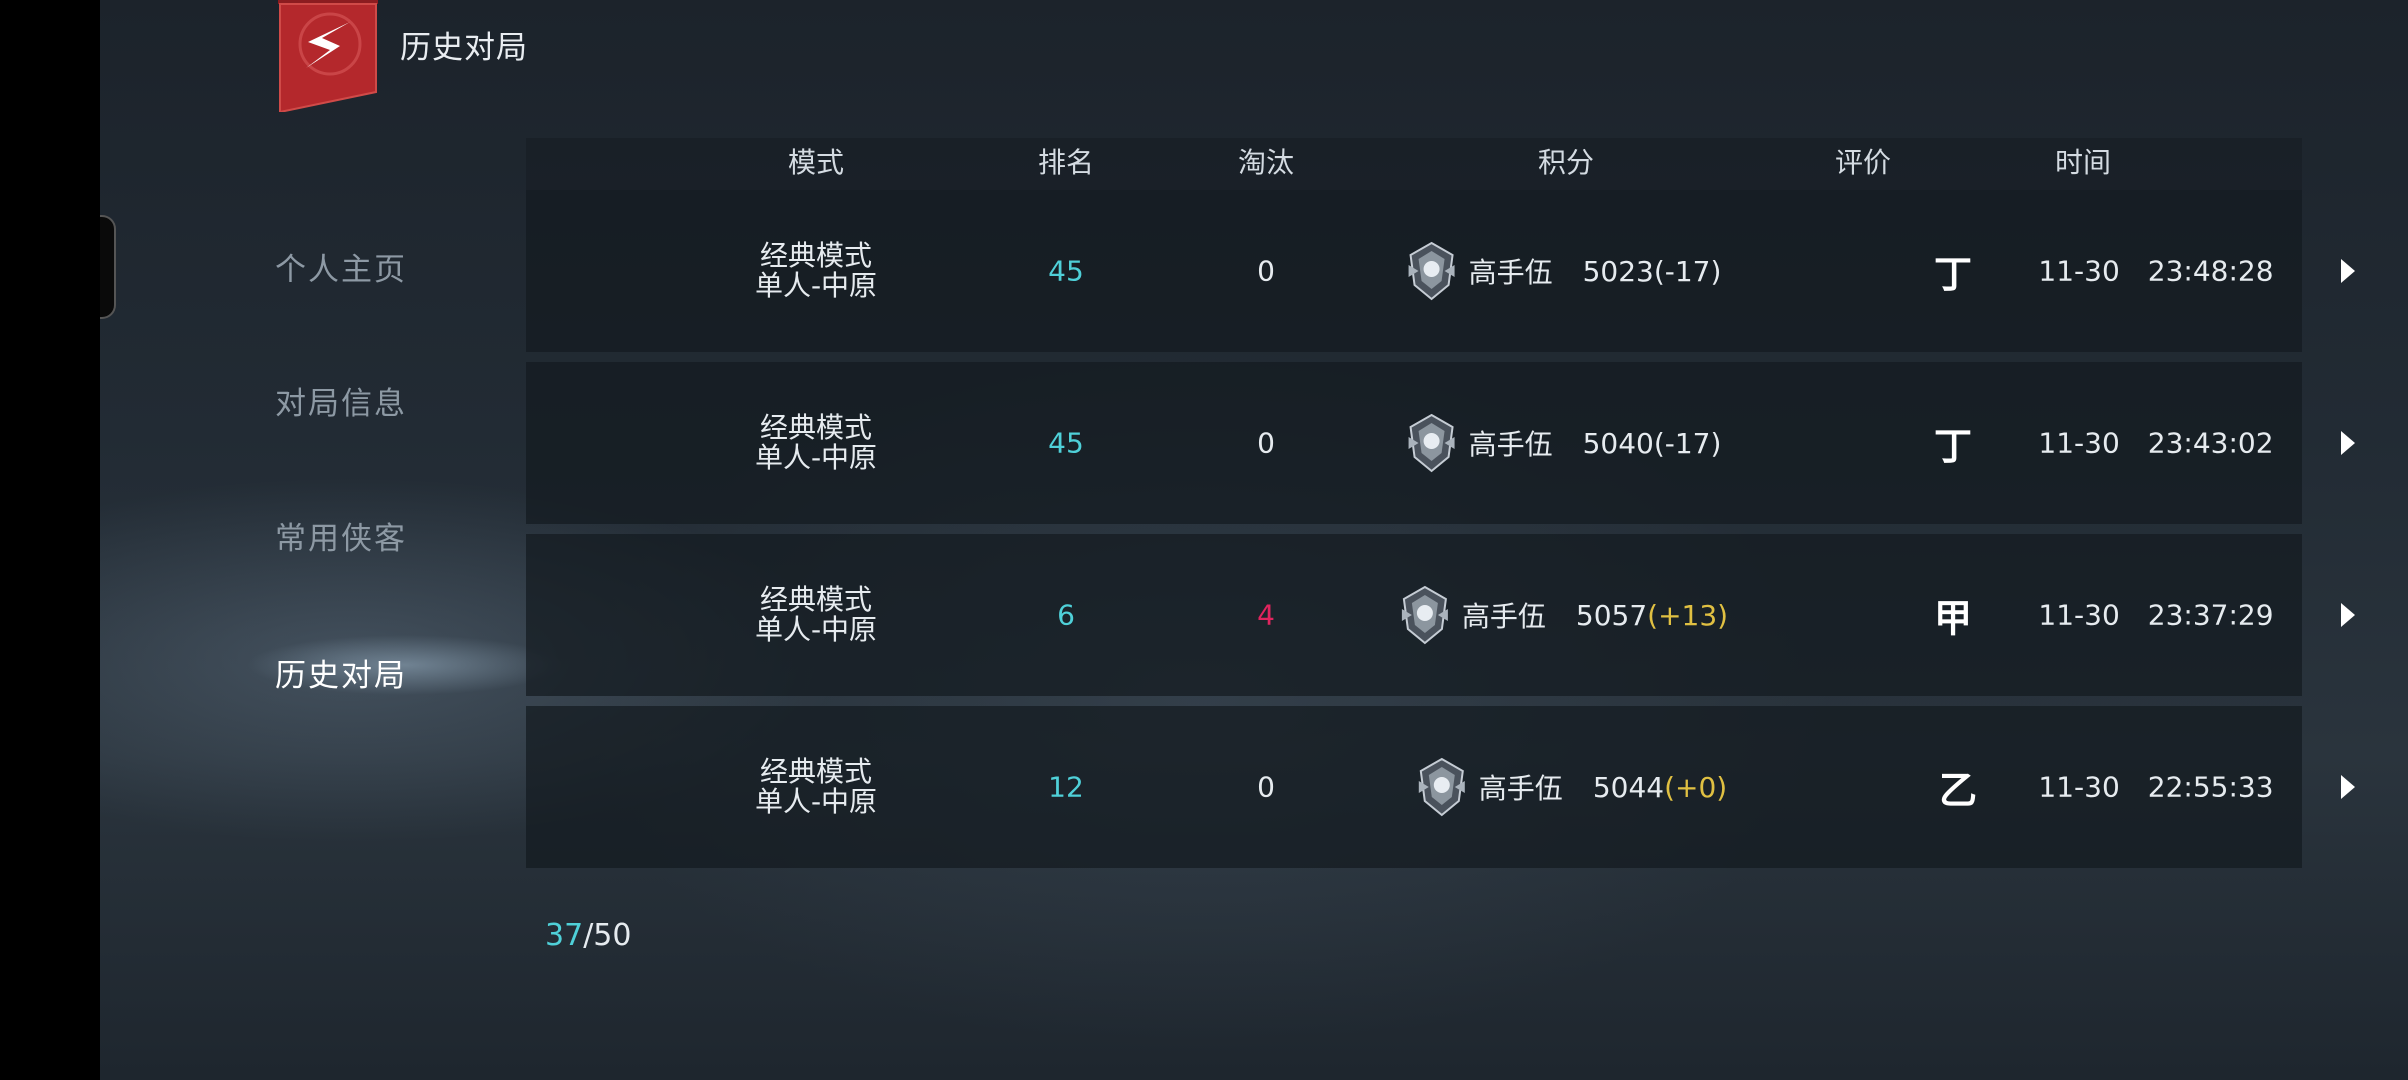 This screenshot has height=1080, width=2408. Describe the element at coordinates (1958, 790) in the screenshot. I see `grade-value: 乙` at that location.